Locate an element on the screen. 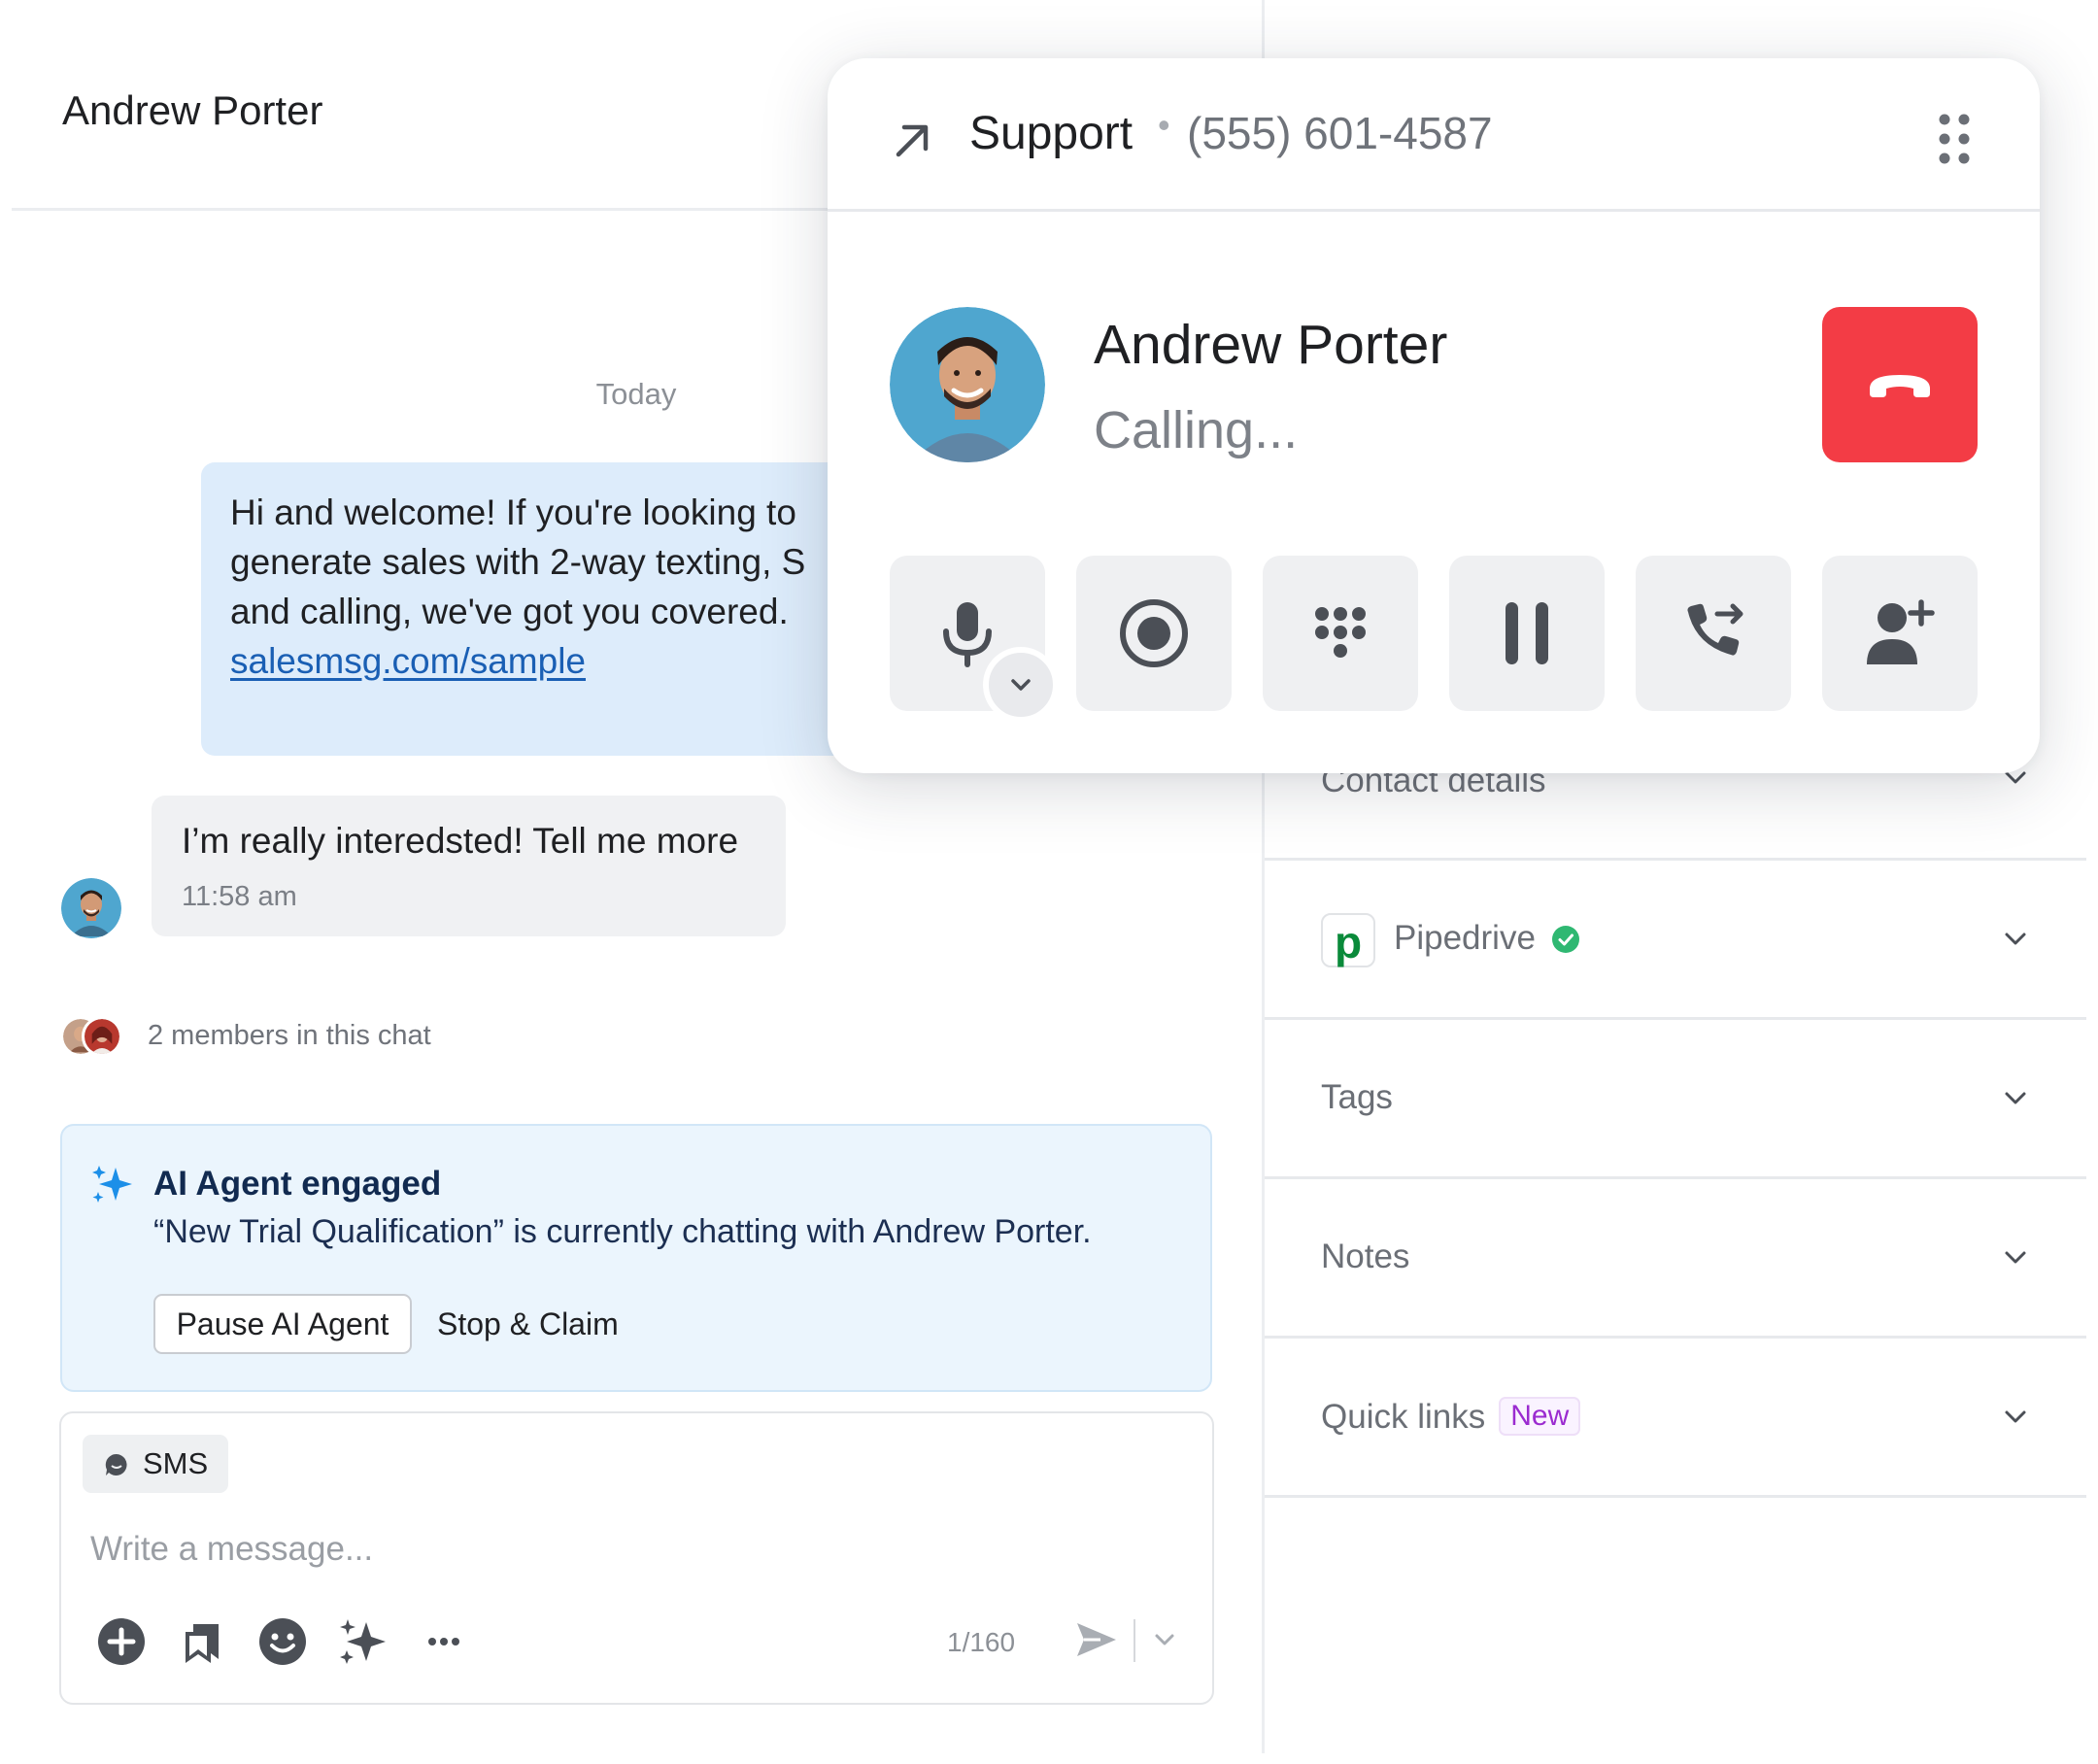  pause-icon is located at coordinates (1527, 633).